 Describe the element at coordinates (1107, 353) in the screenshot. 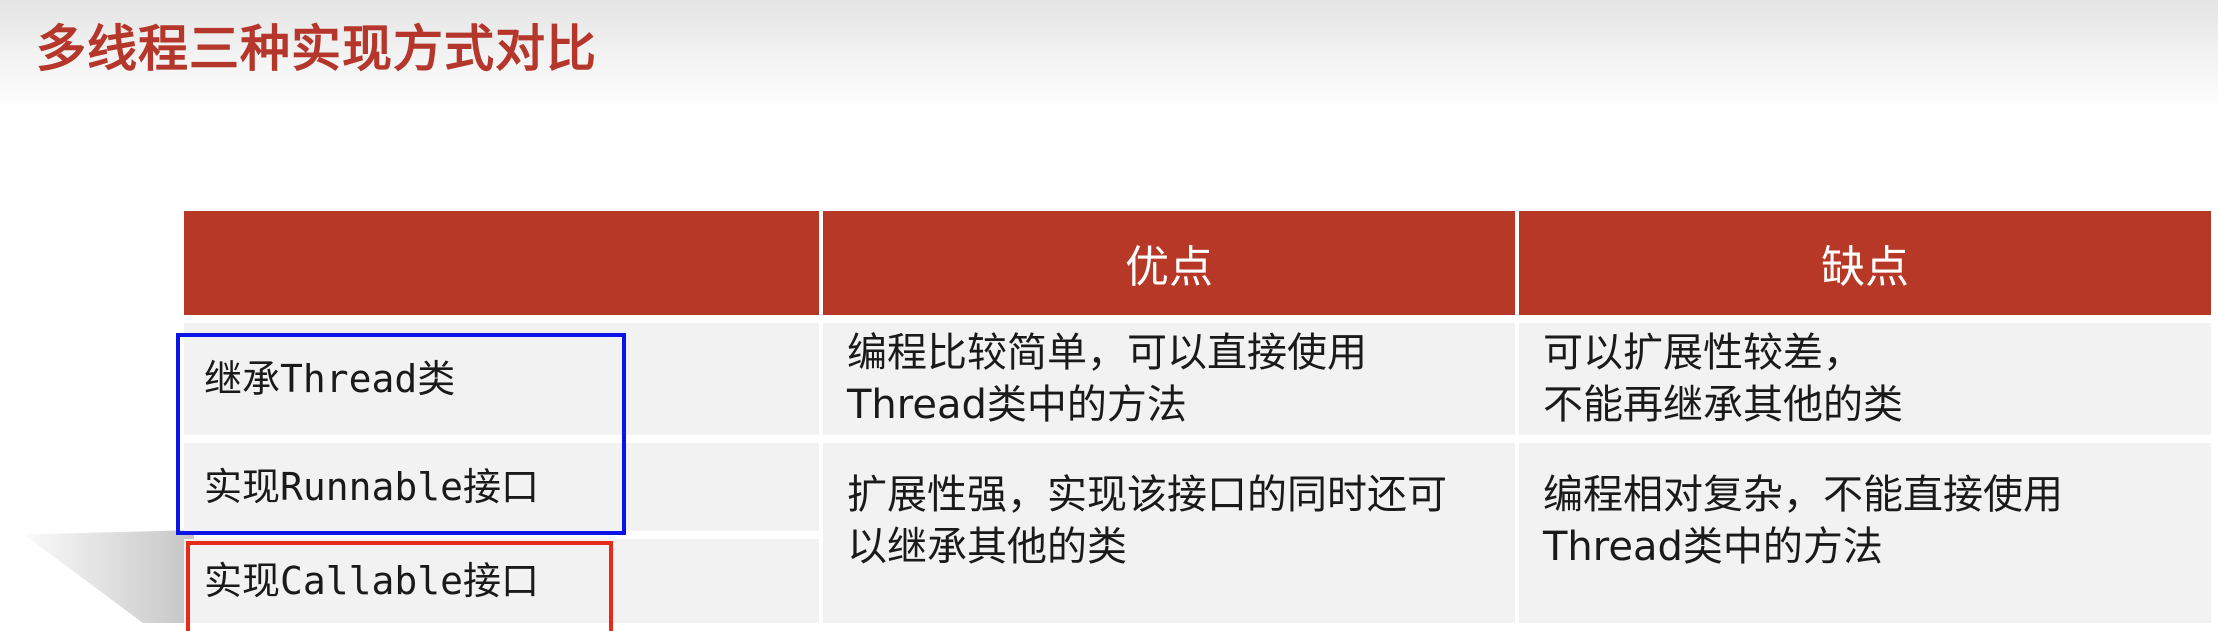

I see `pros-line: 编程比较简单，可以直接使用` at that location.